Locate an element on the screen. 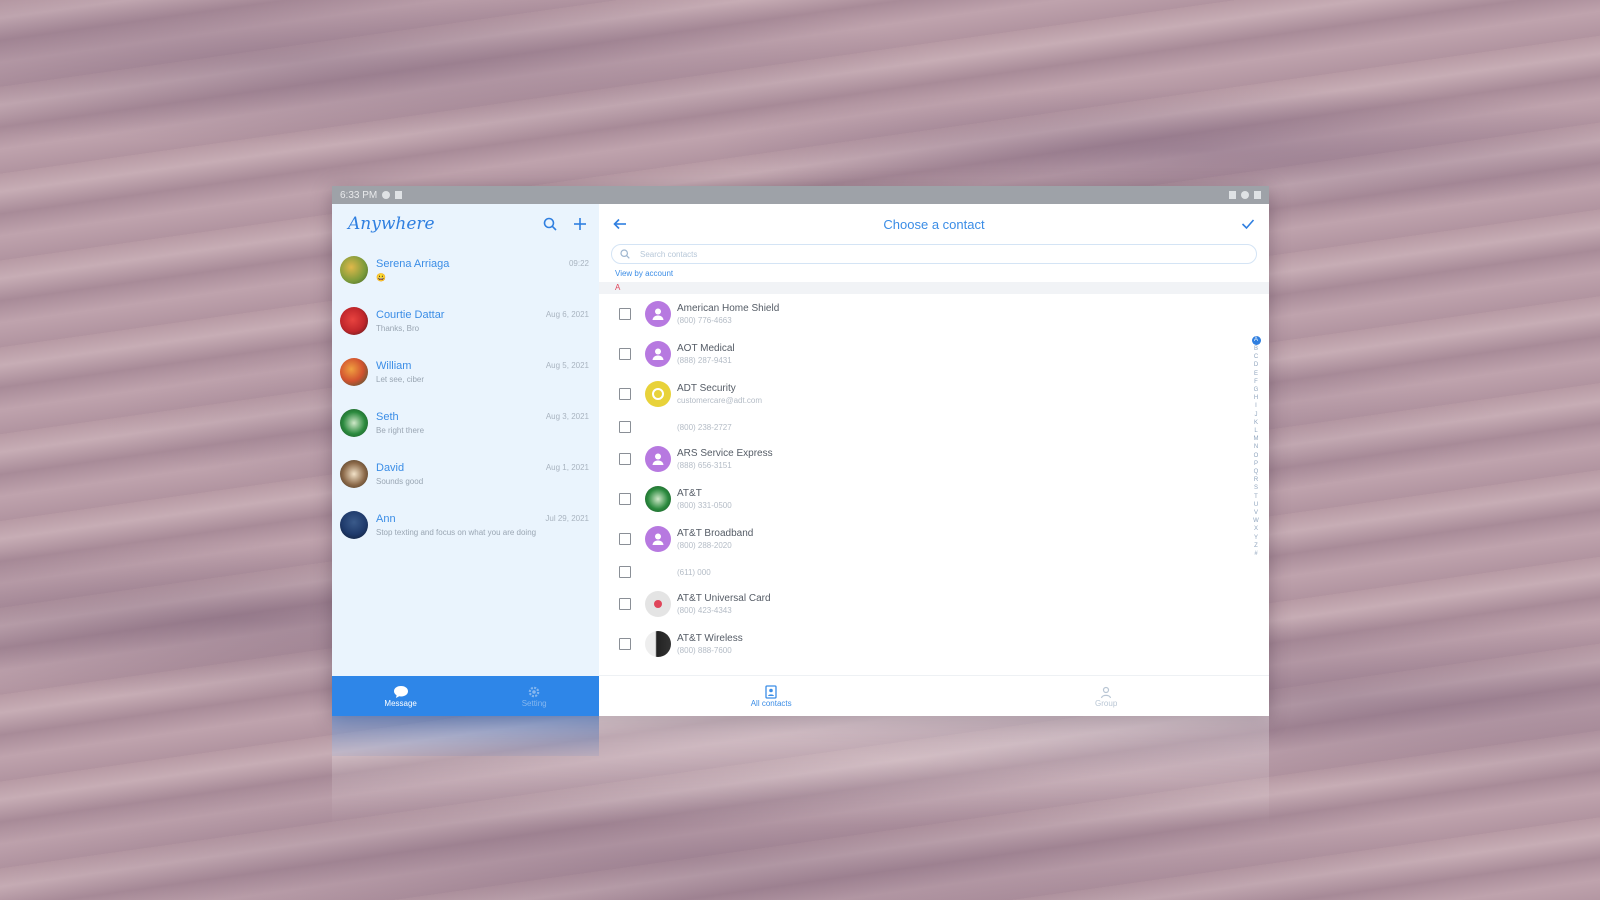  contact-row: AT&T Broadband (800) 288-2020 is located at coordinates (934, 539).